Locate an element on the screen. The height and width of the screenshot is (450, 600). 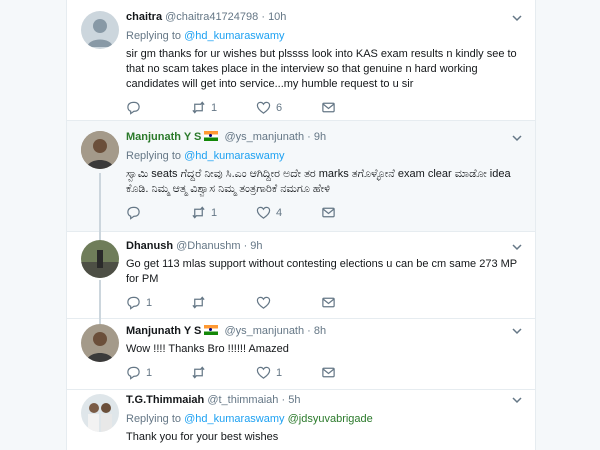
like-button: 1 is located at coordinates (269, 372).